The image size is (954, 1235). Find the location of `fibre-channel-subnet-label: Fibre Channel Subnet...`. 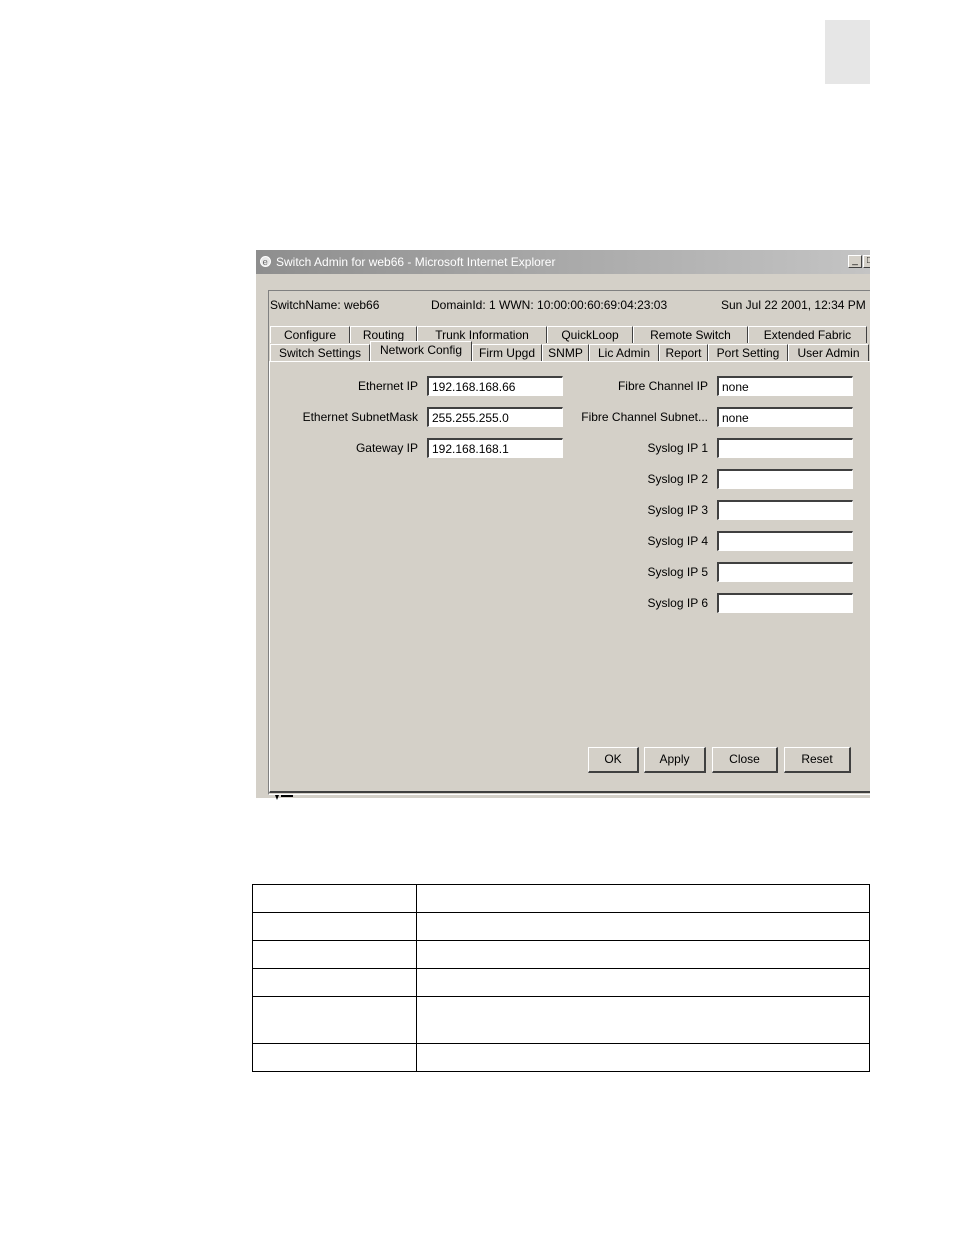

fibre-channel-subnet-label: Fibre Channel Subnet... is located at coordinates (644, 417).